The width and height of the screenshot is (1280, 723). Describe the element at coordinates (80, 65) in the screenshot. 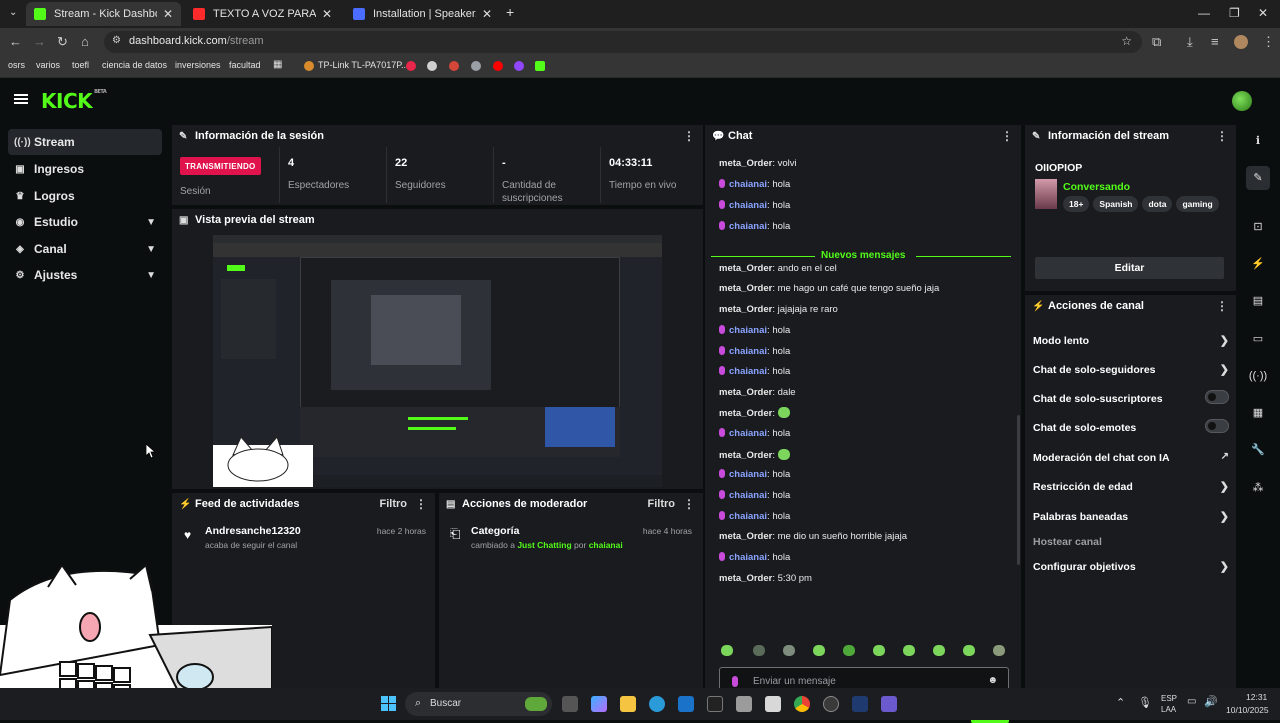

I see `bookmark-toefl: toefl` at that location.